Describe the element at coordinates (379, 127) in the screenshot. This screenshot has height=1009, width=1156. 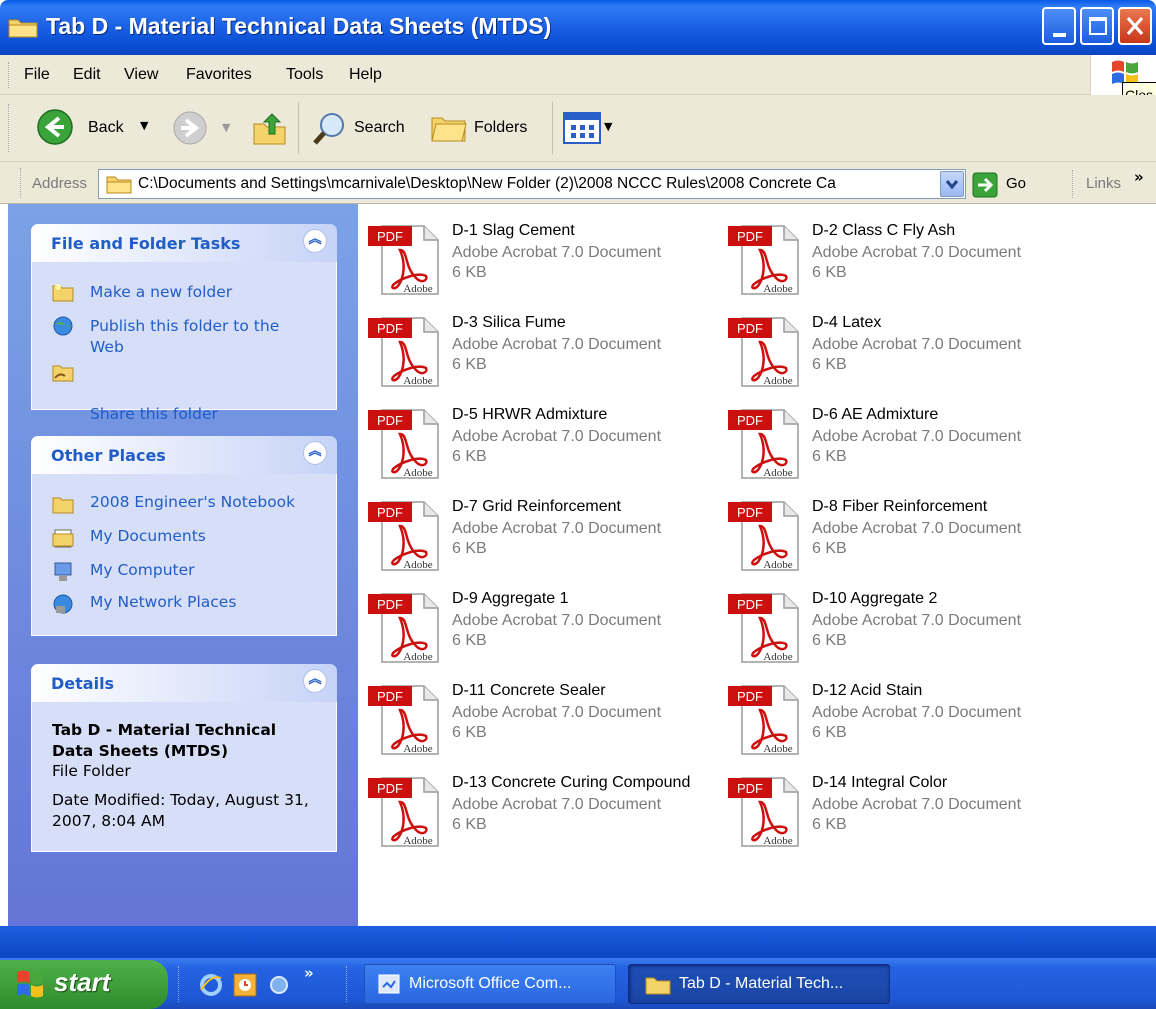
I see `search-label: Search` at that location.